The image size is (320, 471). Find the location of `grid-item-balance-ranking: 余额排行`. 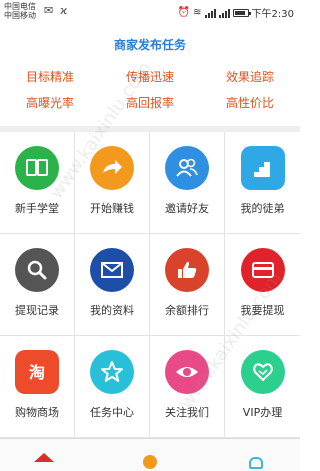

grid-item-balance-ranking: 余额排行 is located at coordinates (187, 285).